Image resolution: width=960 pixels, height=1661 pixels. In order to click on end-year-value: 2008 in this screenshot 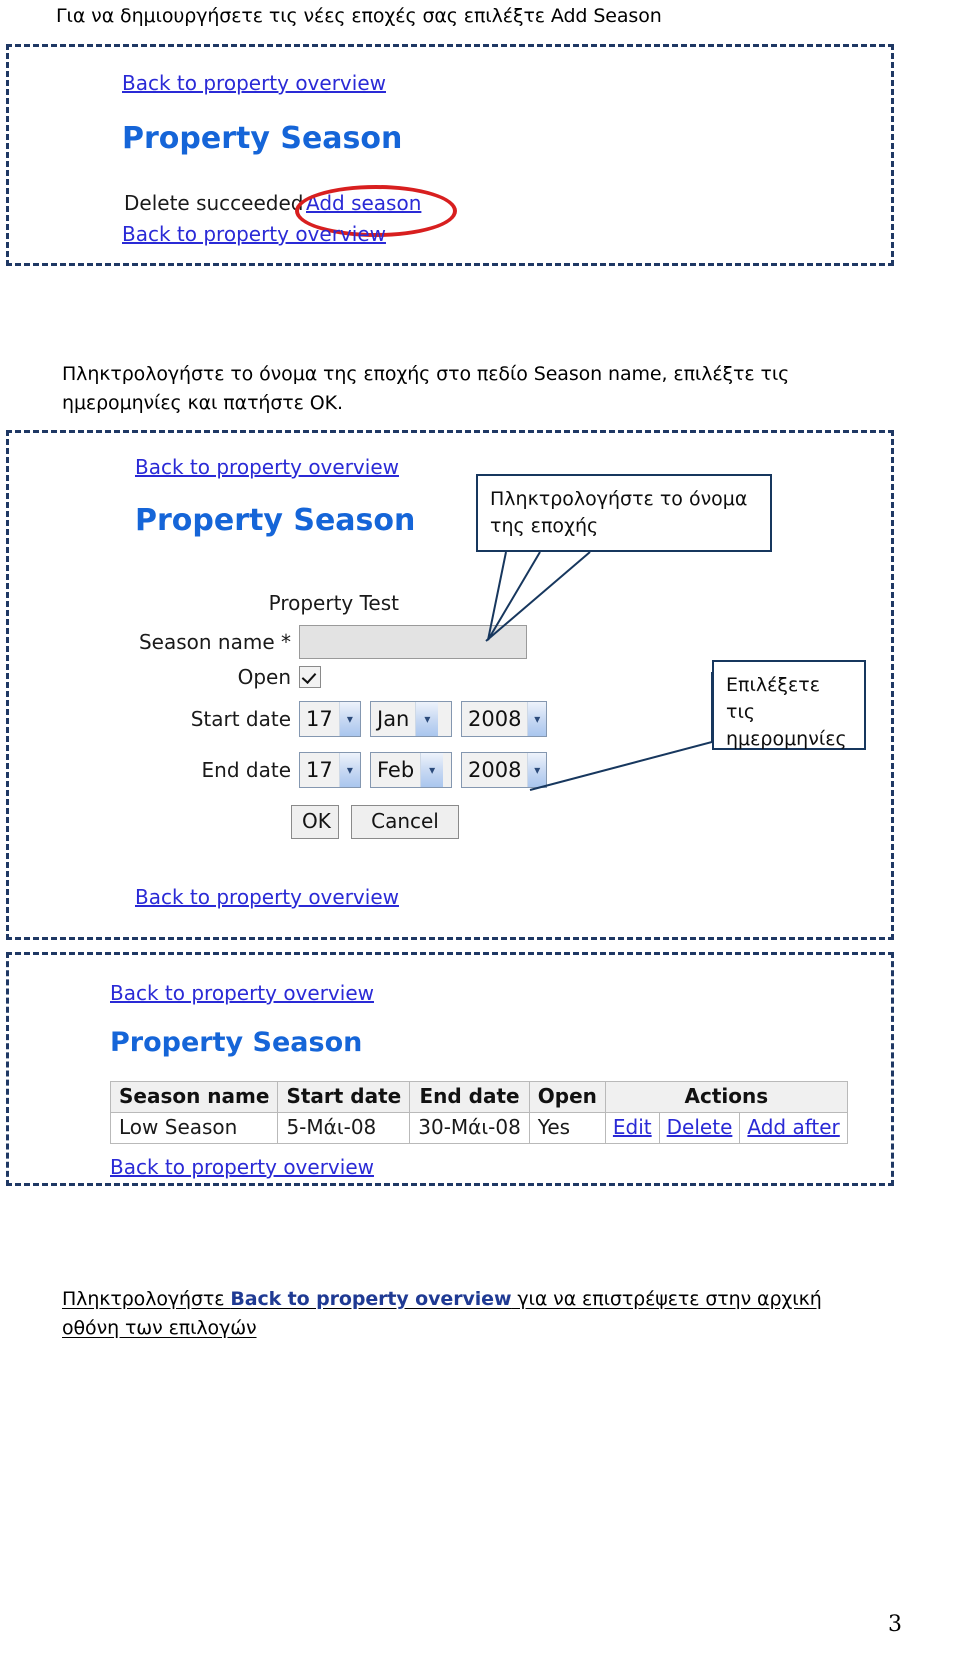, I will do `click(495, 770)`.